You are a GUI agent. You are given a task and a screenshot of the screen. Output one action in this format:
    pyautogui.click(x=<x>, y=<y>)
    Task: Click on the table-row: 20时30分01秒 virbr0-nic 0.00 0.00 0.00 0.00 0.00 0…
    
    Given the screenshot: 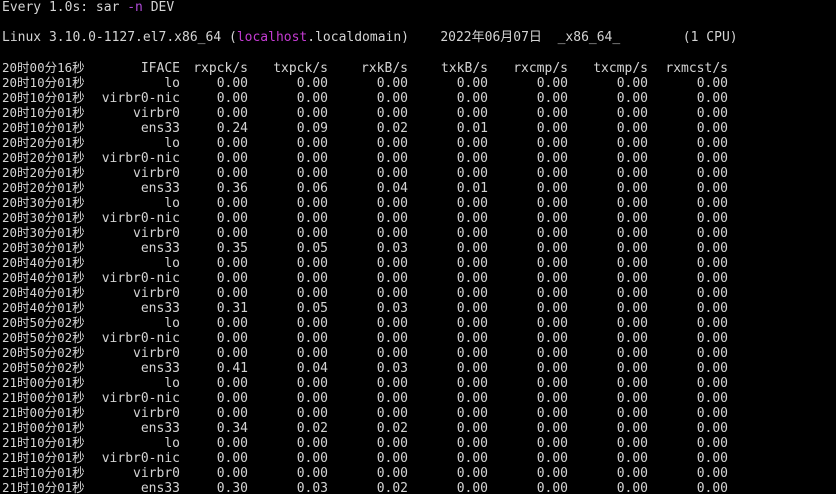 What is the action you would take?
    pyautogui.click(x=365, y=218)
    